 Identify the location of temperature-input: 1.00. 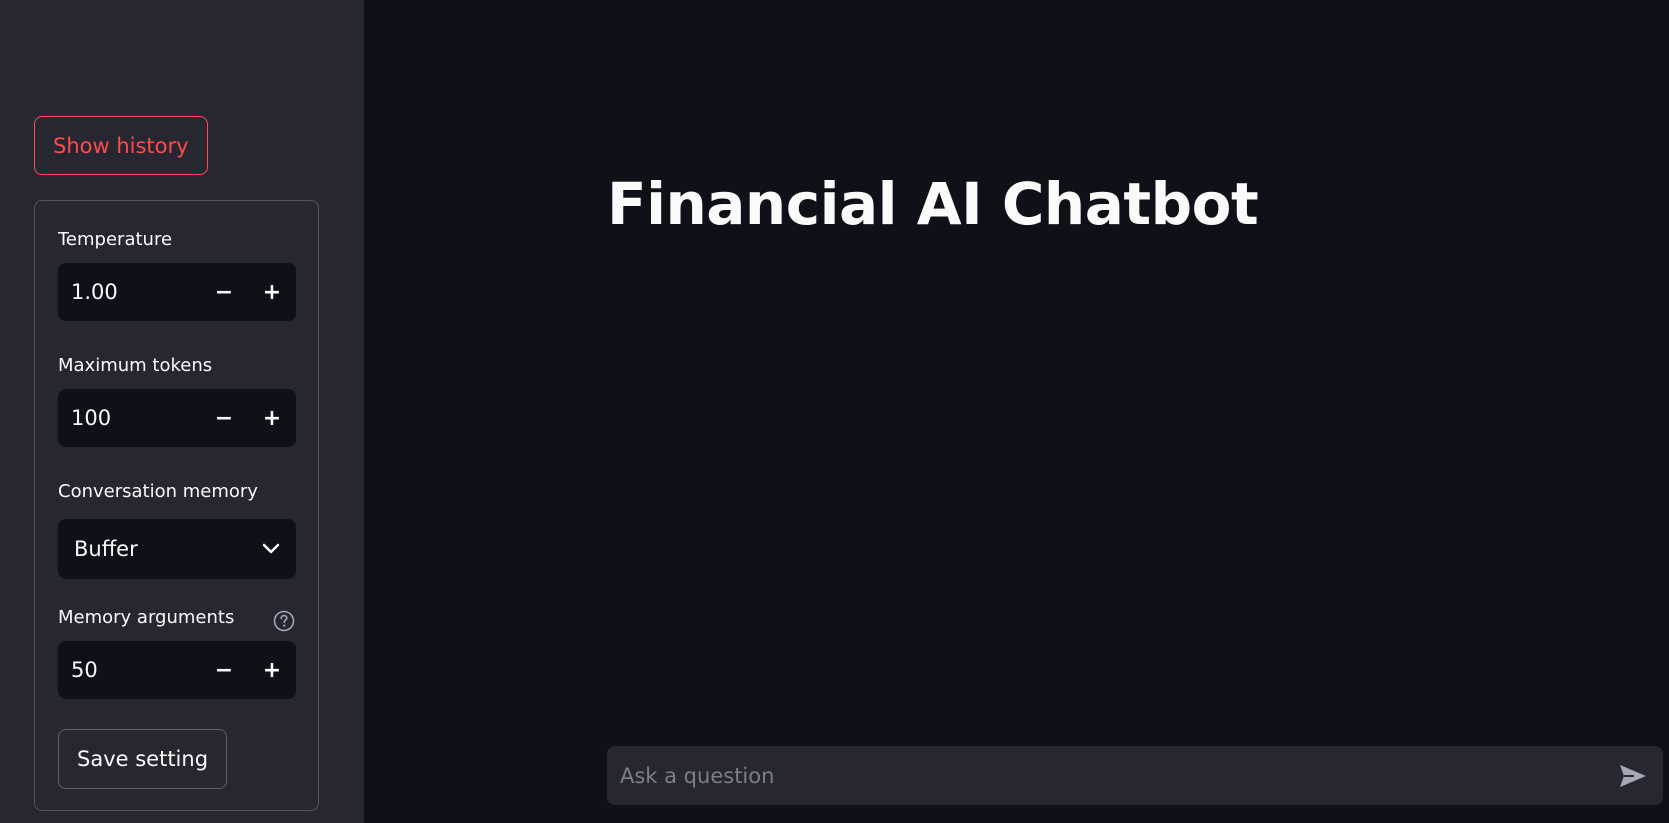
(129, 292).